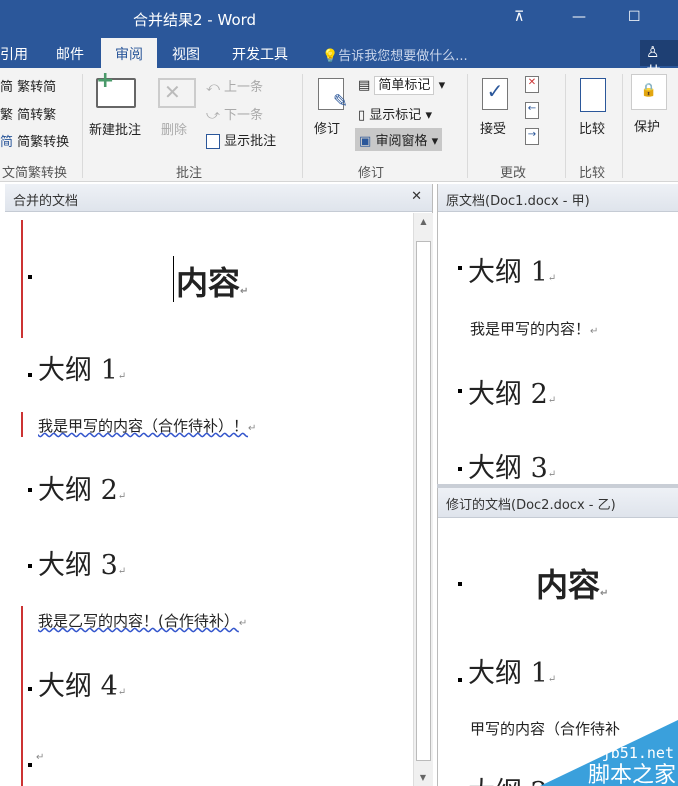  What do you see at coordinates (534, 328) in the screenshot?
I see `original-paragraph-1: 我是甲写的内容！↵` at bounding box center [534, 328].